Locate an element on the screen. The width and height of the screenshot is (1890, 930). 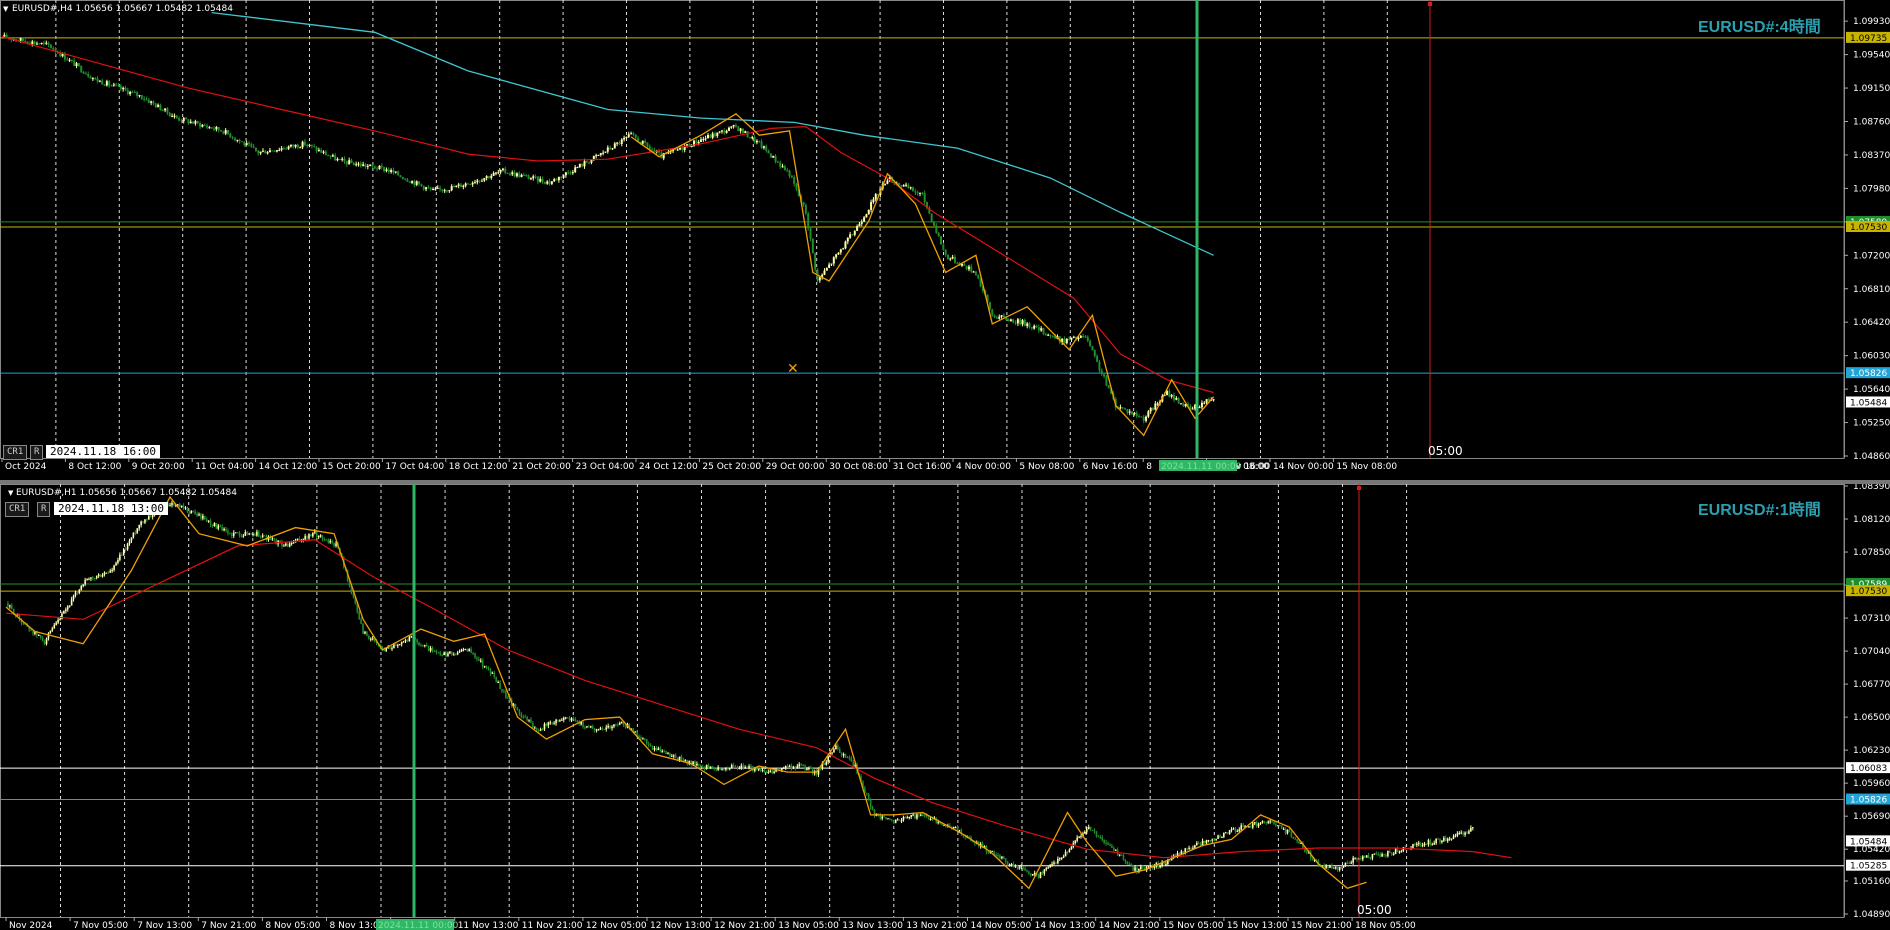
price-level-tag-label: 1.07530 is located at coordinates (1868, 228).